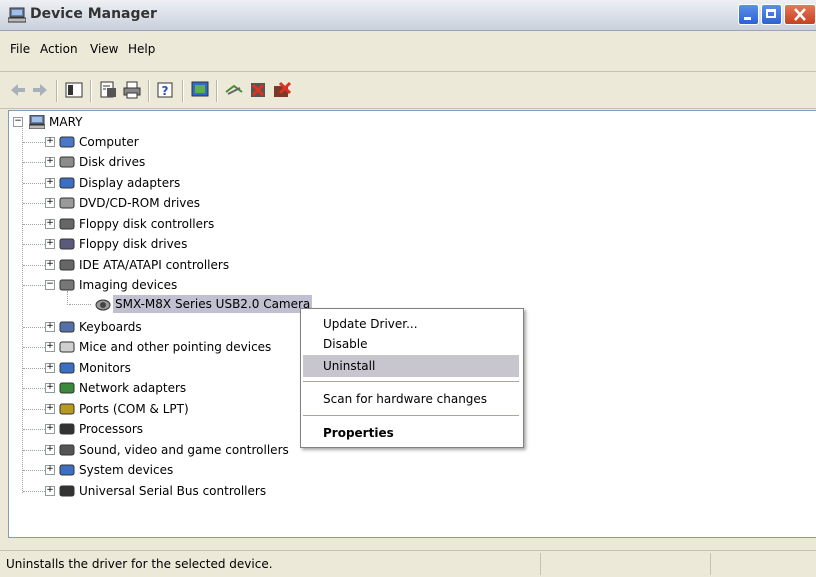 This screenshot has width=816, height=577. Describe the element at coordinates (67, 347) in the screenshot. I see `mouse-icon` at that location.